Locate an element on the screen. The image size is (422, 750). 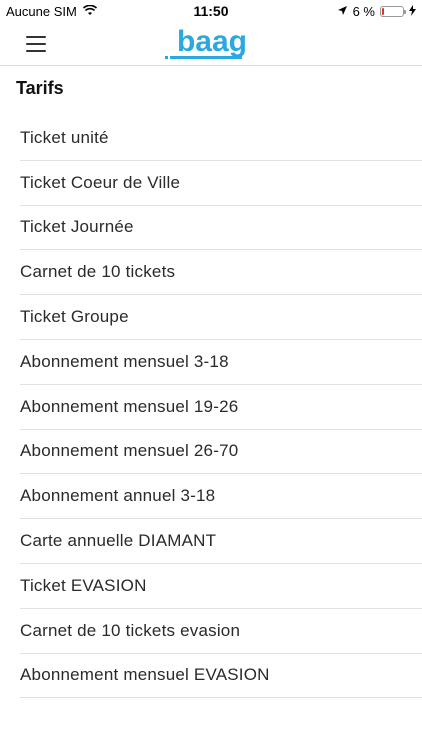
tariff-list-item: Carnet de 10 tickets is located at coordinates (221, 273).